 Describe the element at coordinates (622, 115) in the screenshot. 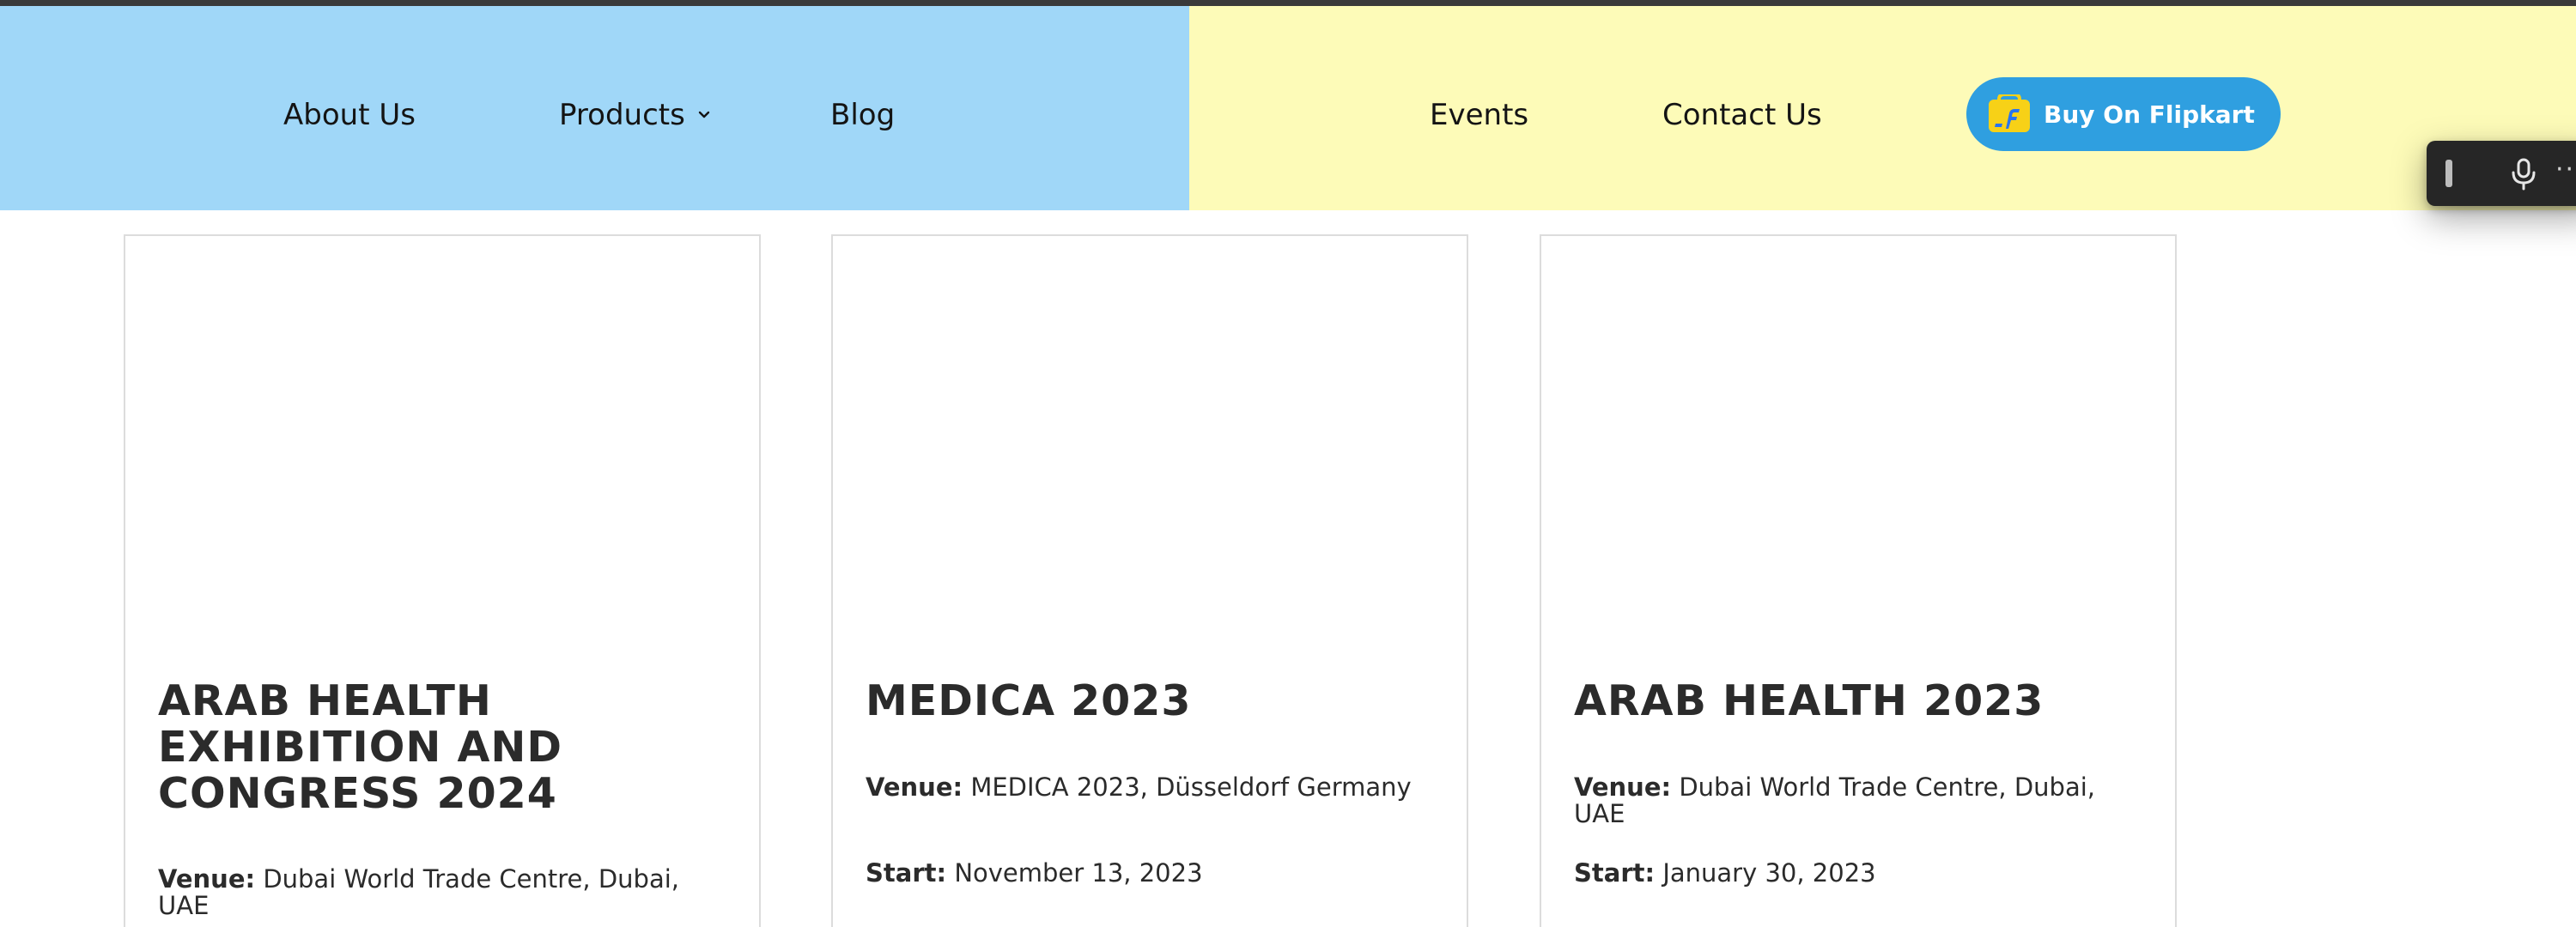

I see `nav-products-label: Products` at that location.